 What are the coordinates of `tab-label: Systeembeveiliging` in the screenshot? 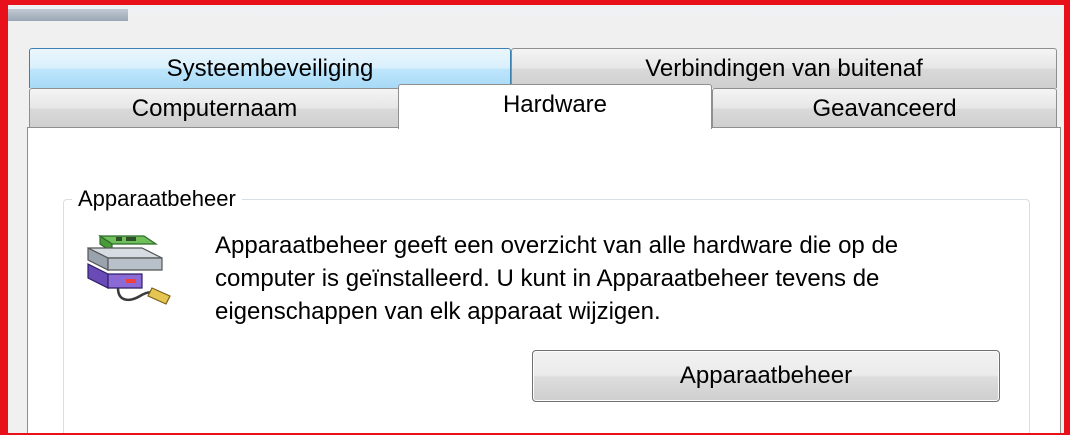 It's located at (270, 68).